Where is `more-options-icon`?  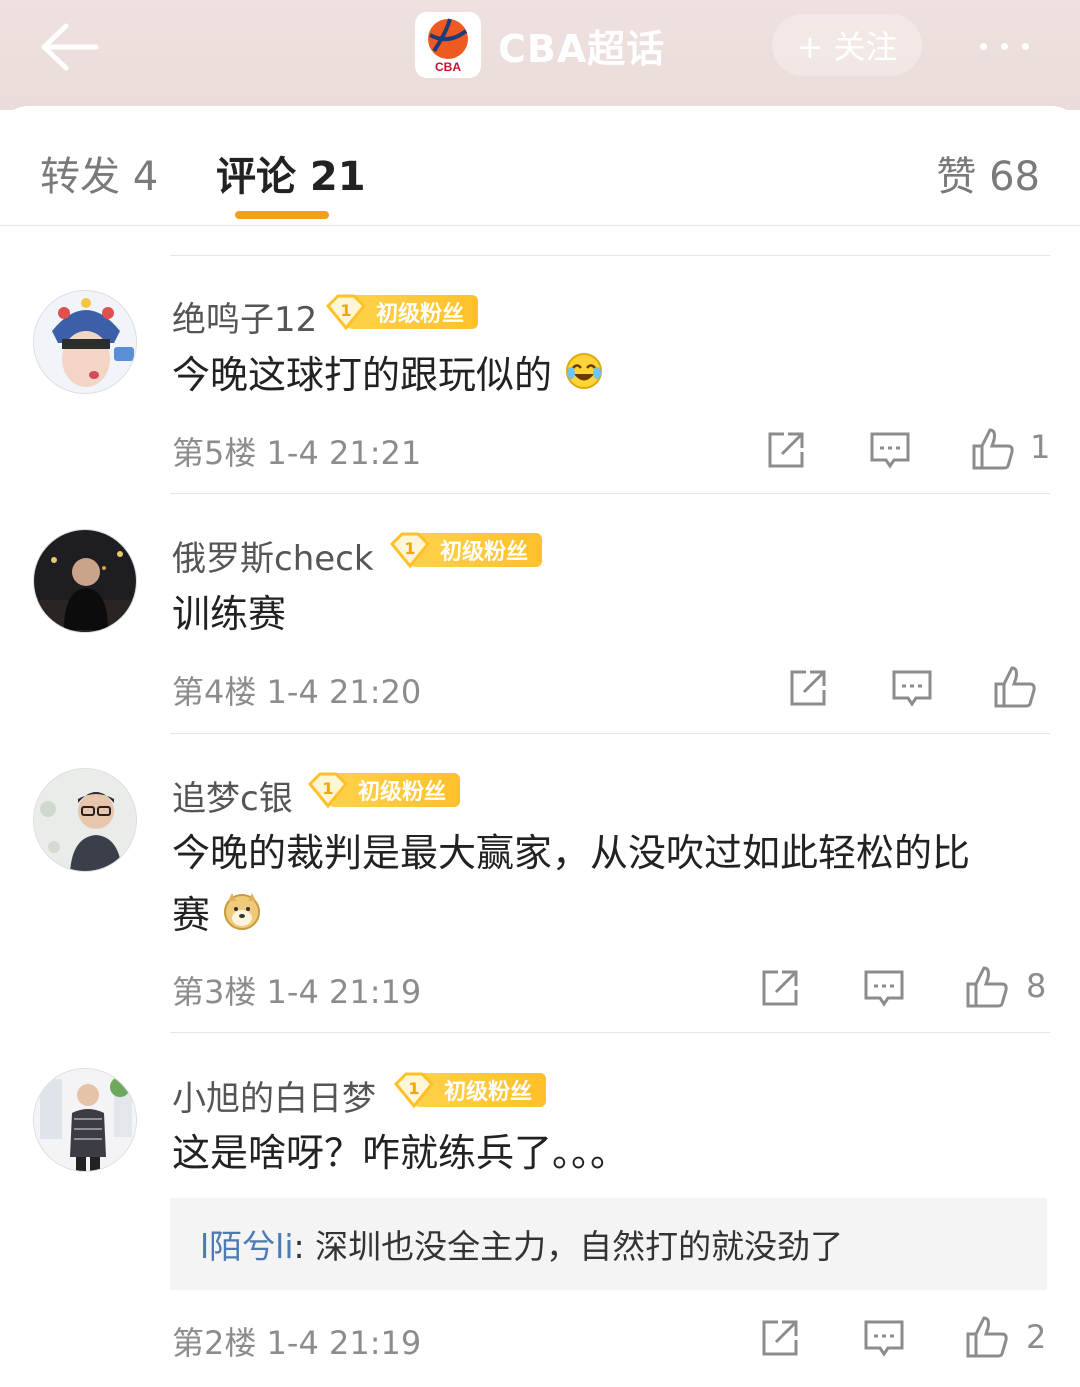
more-options-icon is located at coordinates (1010, 46).